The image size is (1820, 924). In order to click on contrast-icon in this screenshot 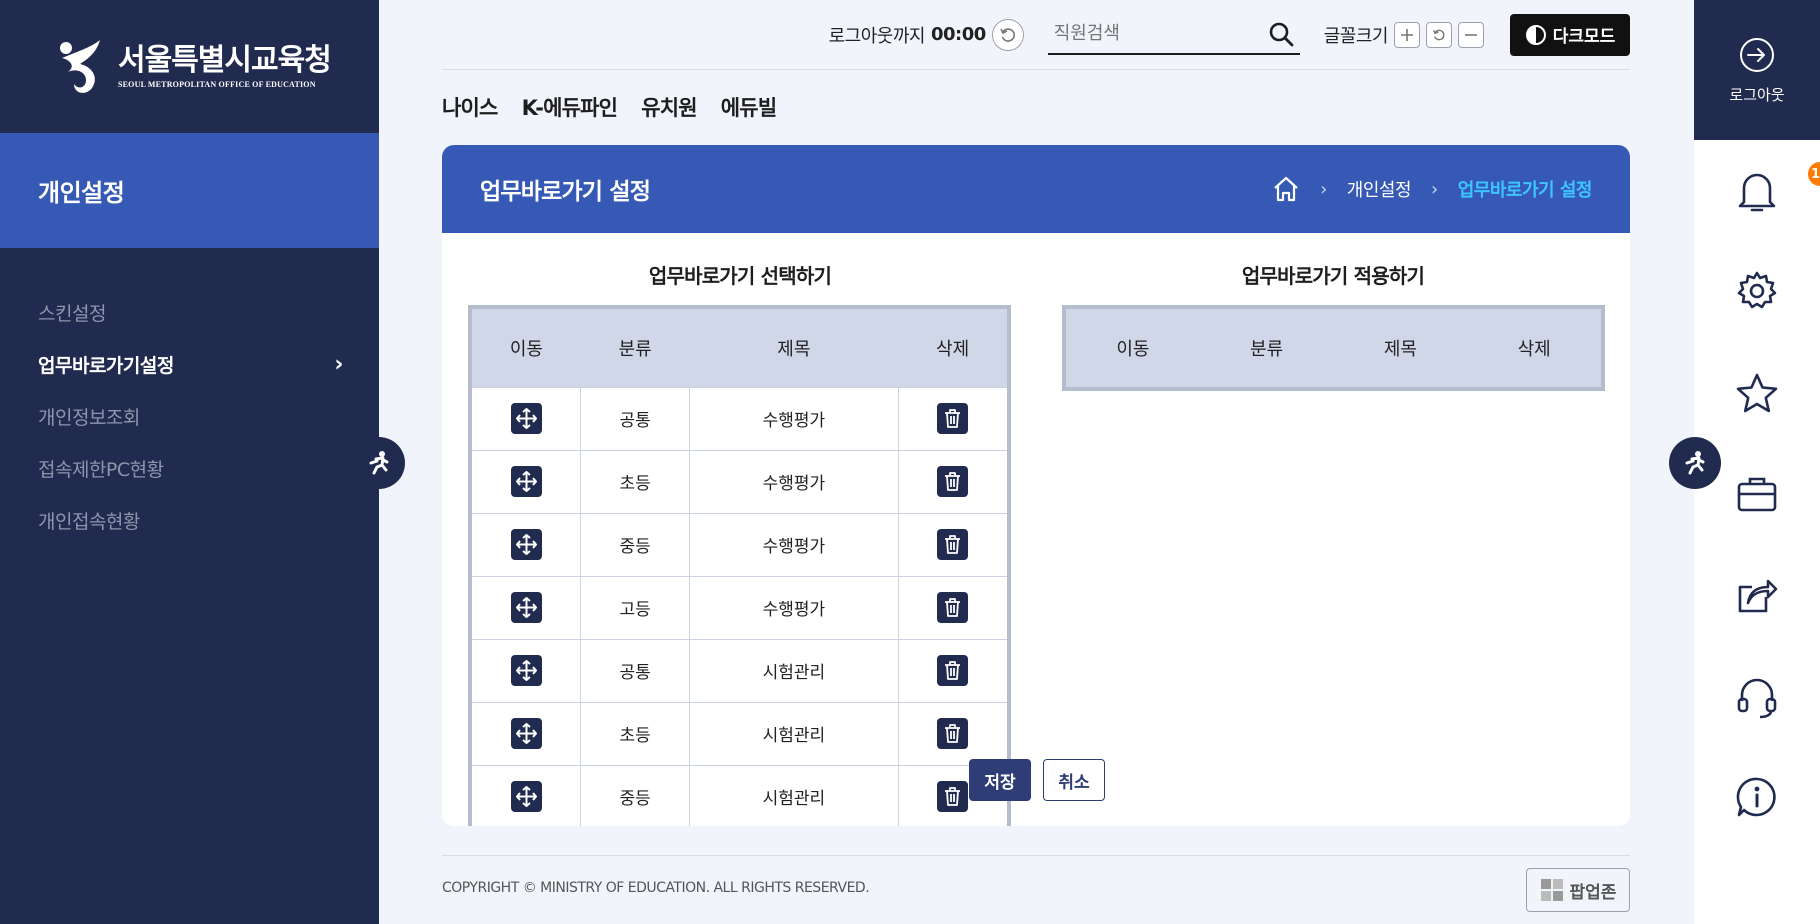, I will do `click(1535, 34)`.